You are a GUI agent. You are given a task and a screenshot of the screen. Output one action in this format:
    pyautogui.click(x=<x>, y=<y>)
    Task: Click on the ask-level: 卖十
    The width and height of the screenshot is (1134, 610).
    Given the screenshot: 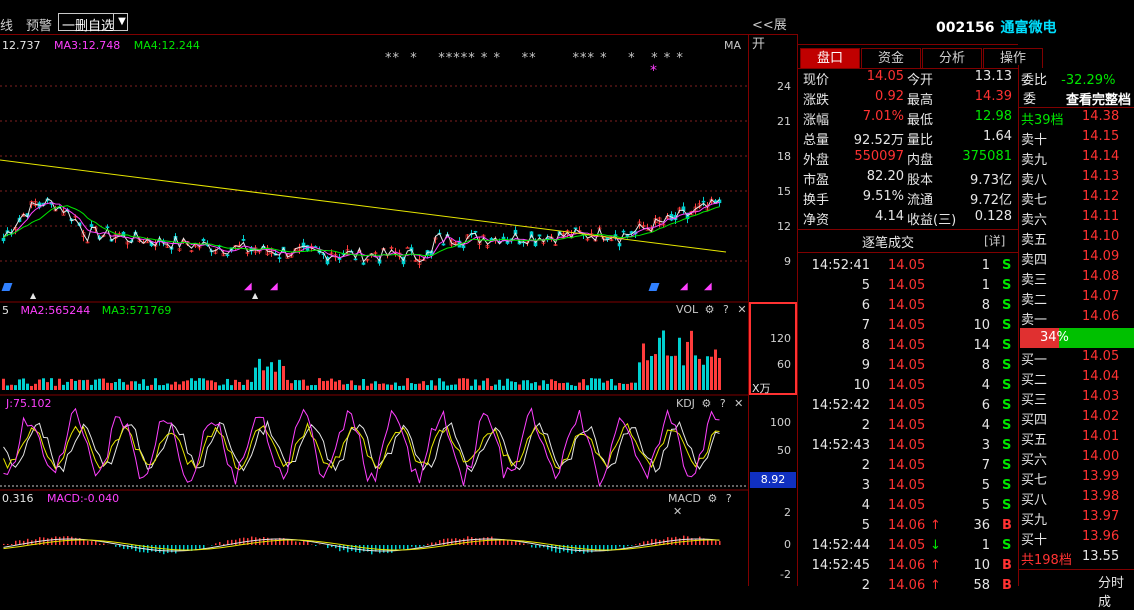 What is the action you would take?
    pyautogui.click(x=1034, y=138)
    